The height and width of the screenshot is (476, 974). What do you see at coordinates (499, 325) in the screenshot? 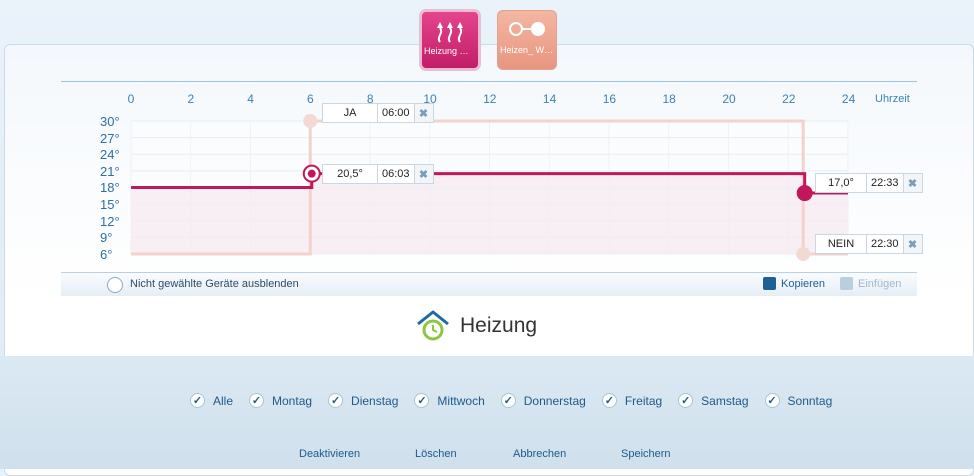
I see `page-title: Heizung` at bounding box center [499, 325].